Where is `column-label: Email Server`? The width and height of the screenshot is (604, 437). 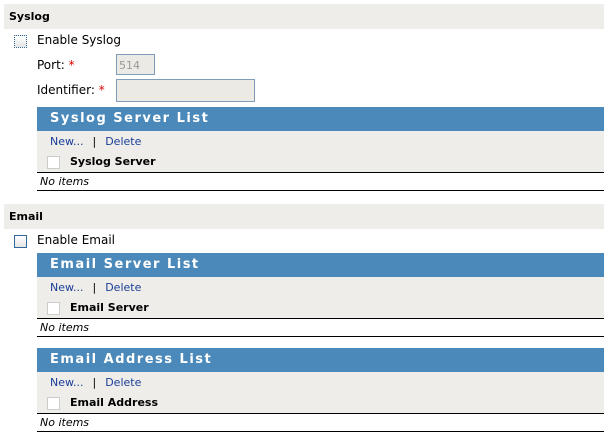
column-label: Email Server is located at coordinates (109, 307).